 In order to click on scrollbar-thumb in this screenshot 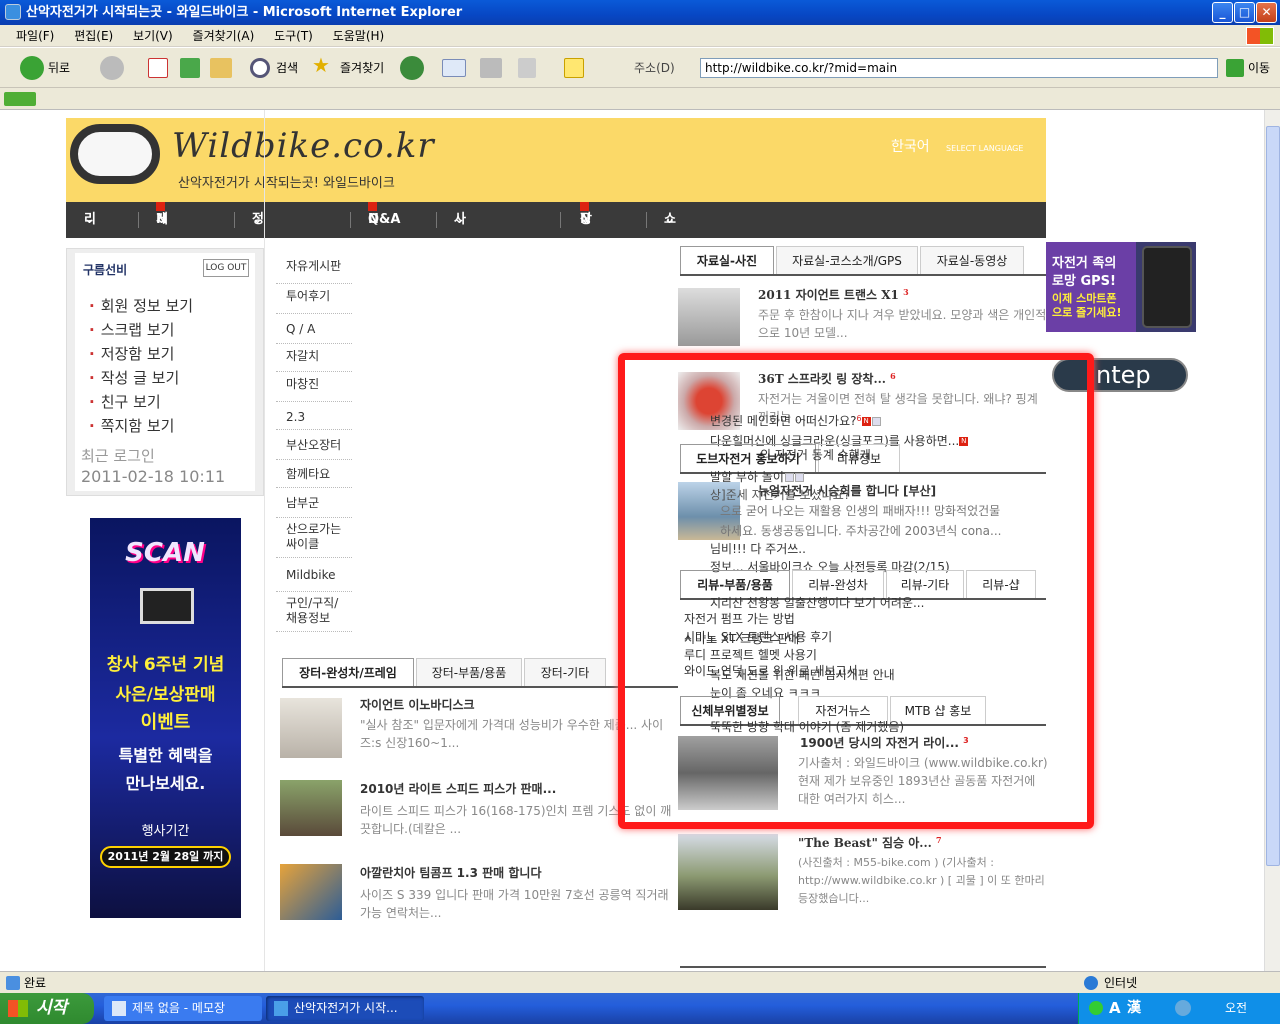, I will do `click(1273, 496)`.